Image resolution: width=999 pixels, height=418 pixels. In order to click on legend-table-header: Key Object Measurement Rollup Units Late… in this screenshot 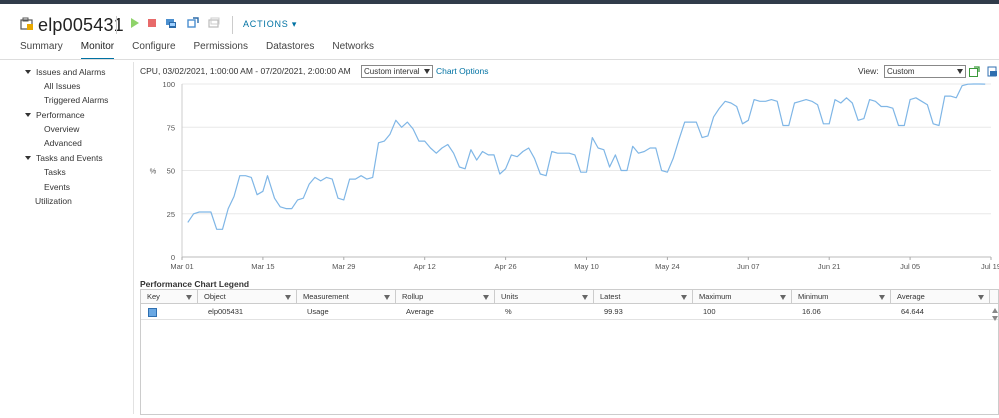, I will do `click(569, 297)`.